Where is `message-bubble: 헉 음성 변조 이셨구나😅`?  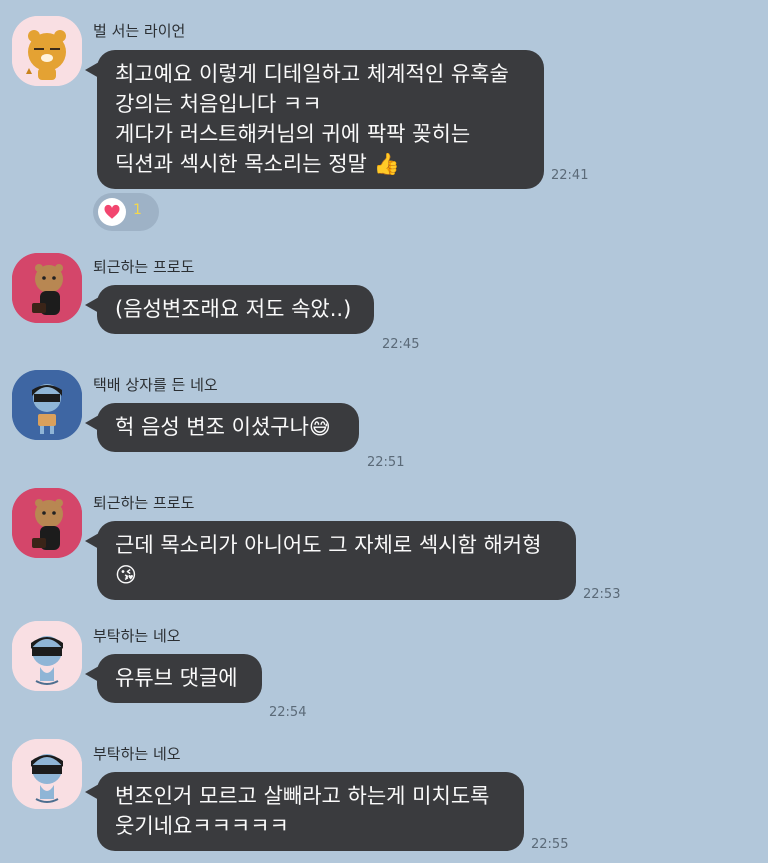
message-bubble: 헉 음성 변조 이셨구나😅 is located at coordinates (222, 427).